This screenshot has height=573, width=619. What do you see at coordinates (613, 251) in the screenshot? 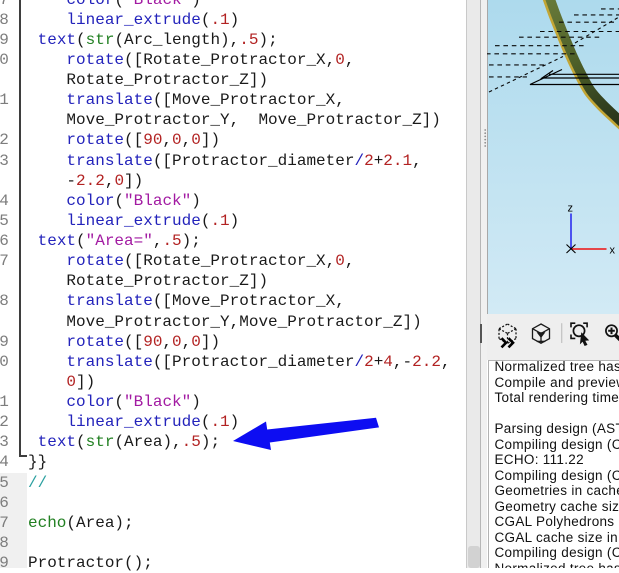
I see `svg-text: x` at bounding box center [613, 251].